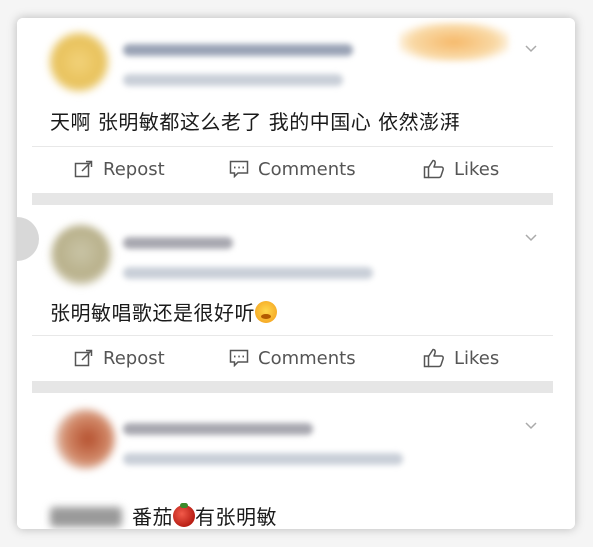 The height and width of the screenshot is (547, 593). Describe the element at coordinates (86, 517) in the screenshot. I see `mention-blurred` at that location.